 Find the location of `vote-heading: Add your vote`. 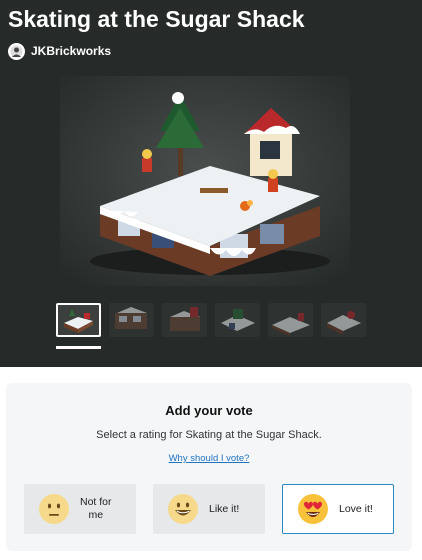

vote-heading: Add your vote is located at coordinates (209, 410).